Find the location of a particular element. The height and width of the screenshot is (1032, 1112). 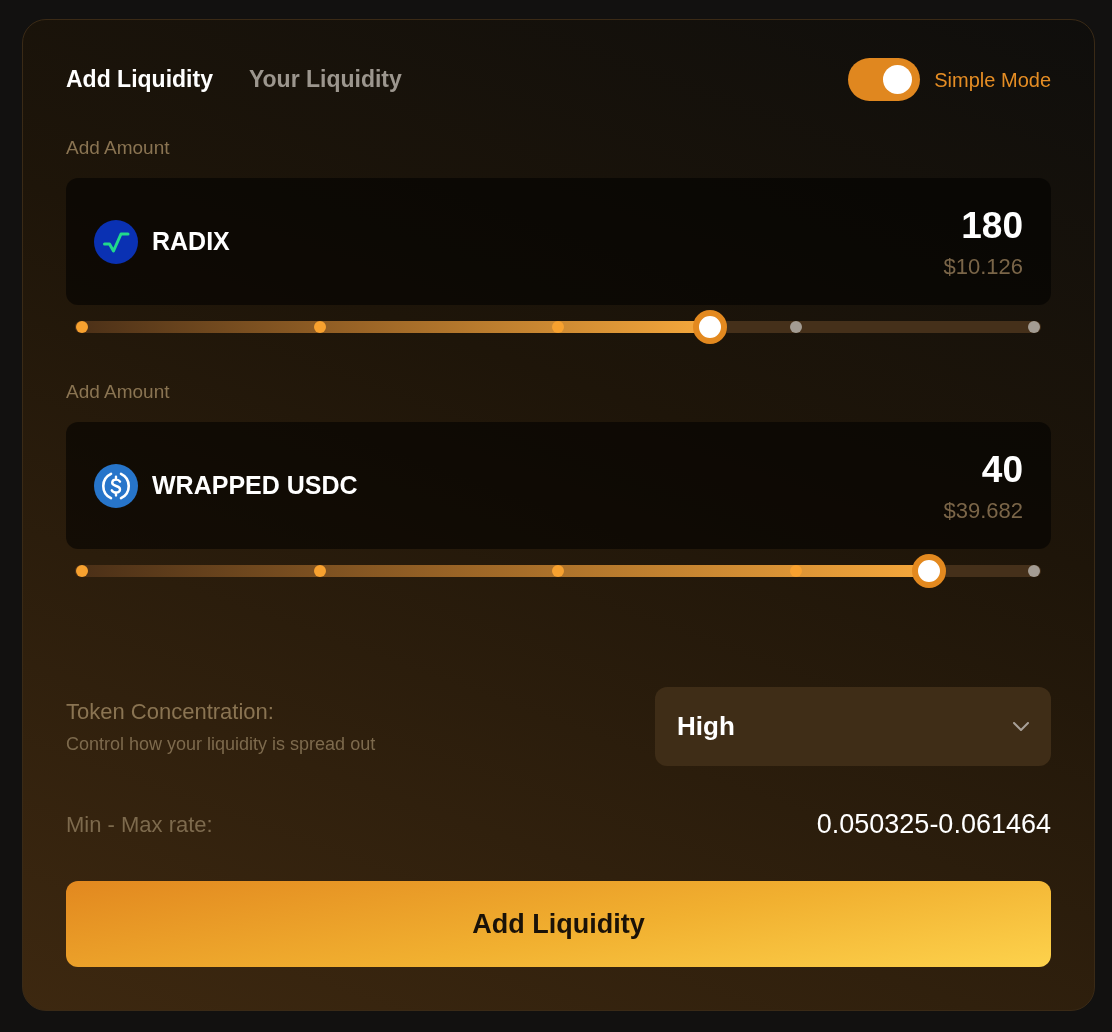

usd-value: $39.682 is located at coordinates (983, 510).